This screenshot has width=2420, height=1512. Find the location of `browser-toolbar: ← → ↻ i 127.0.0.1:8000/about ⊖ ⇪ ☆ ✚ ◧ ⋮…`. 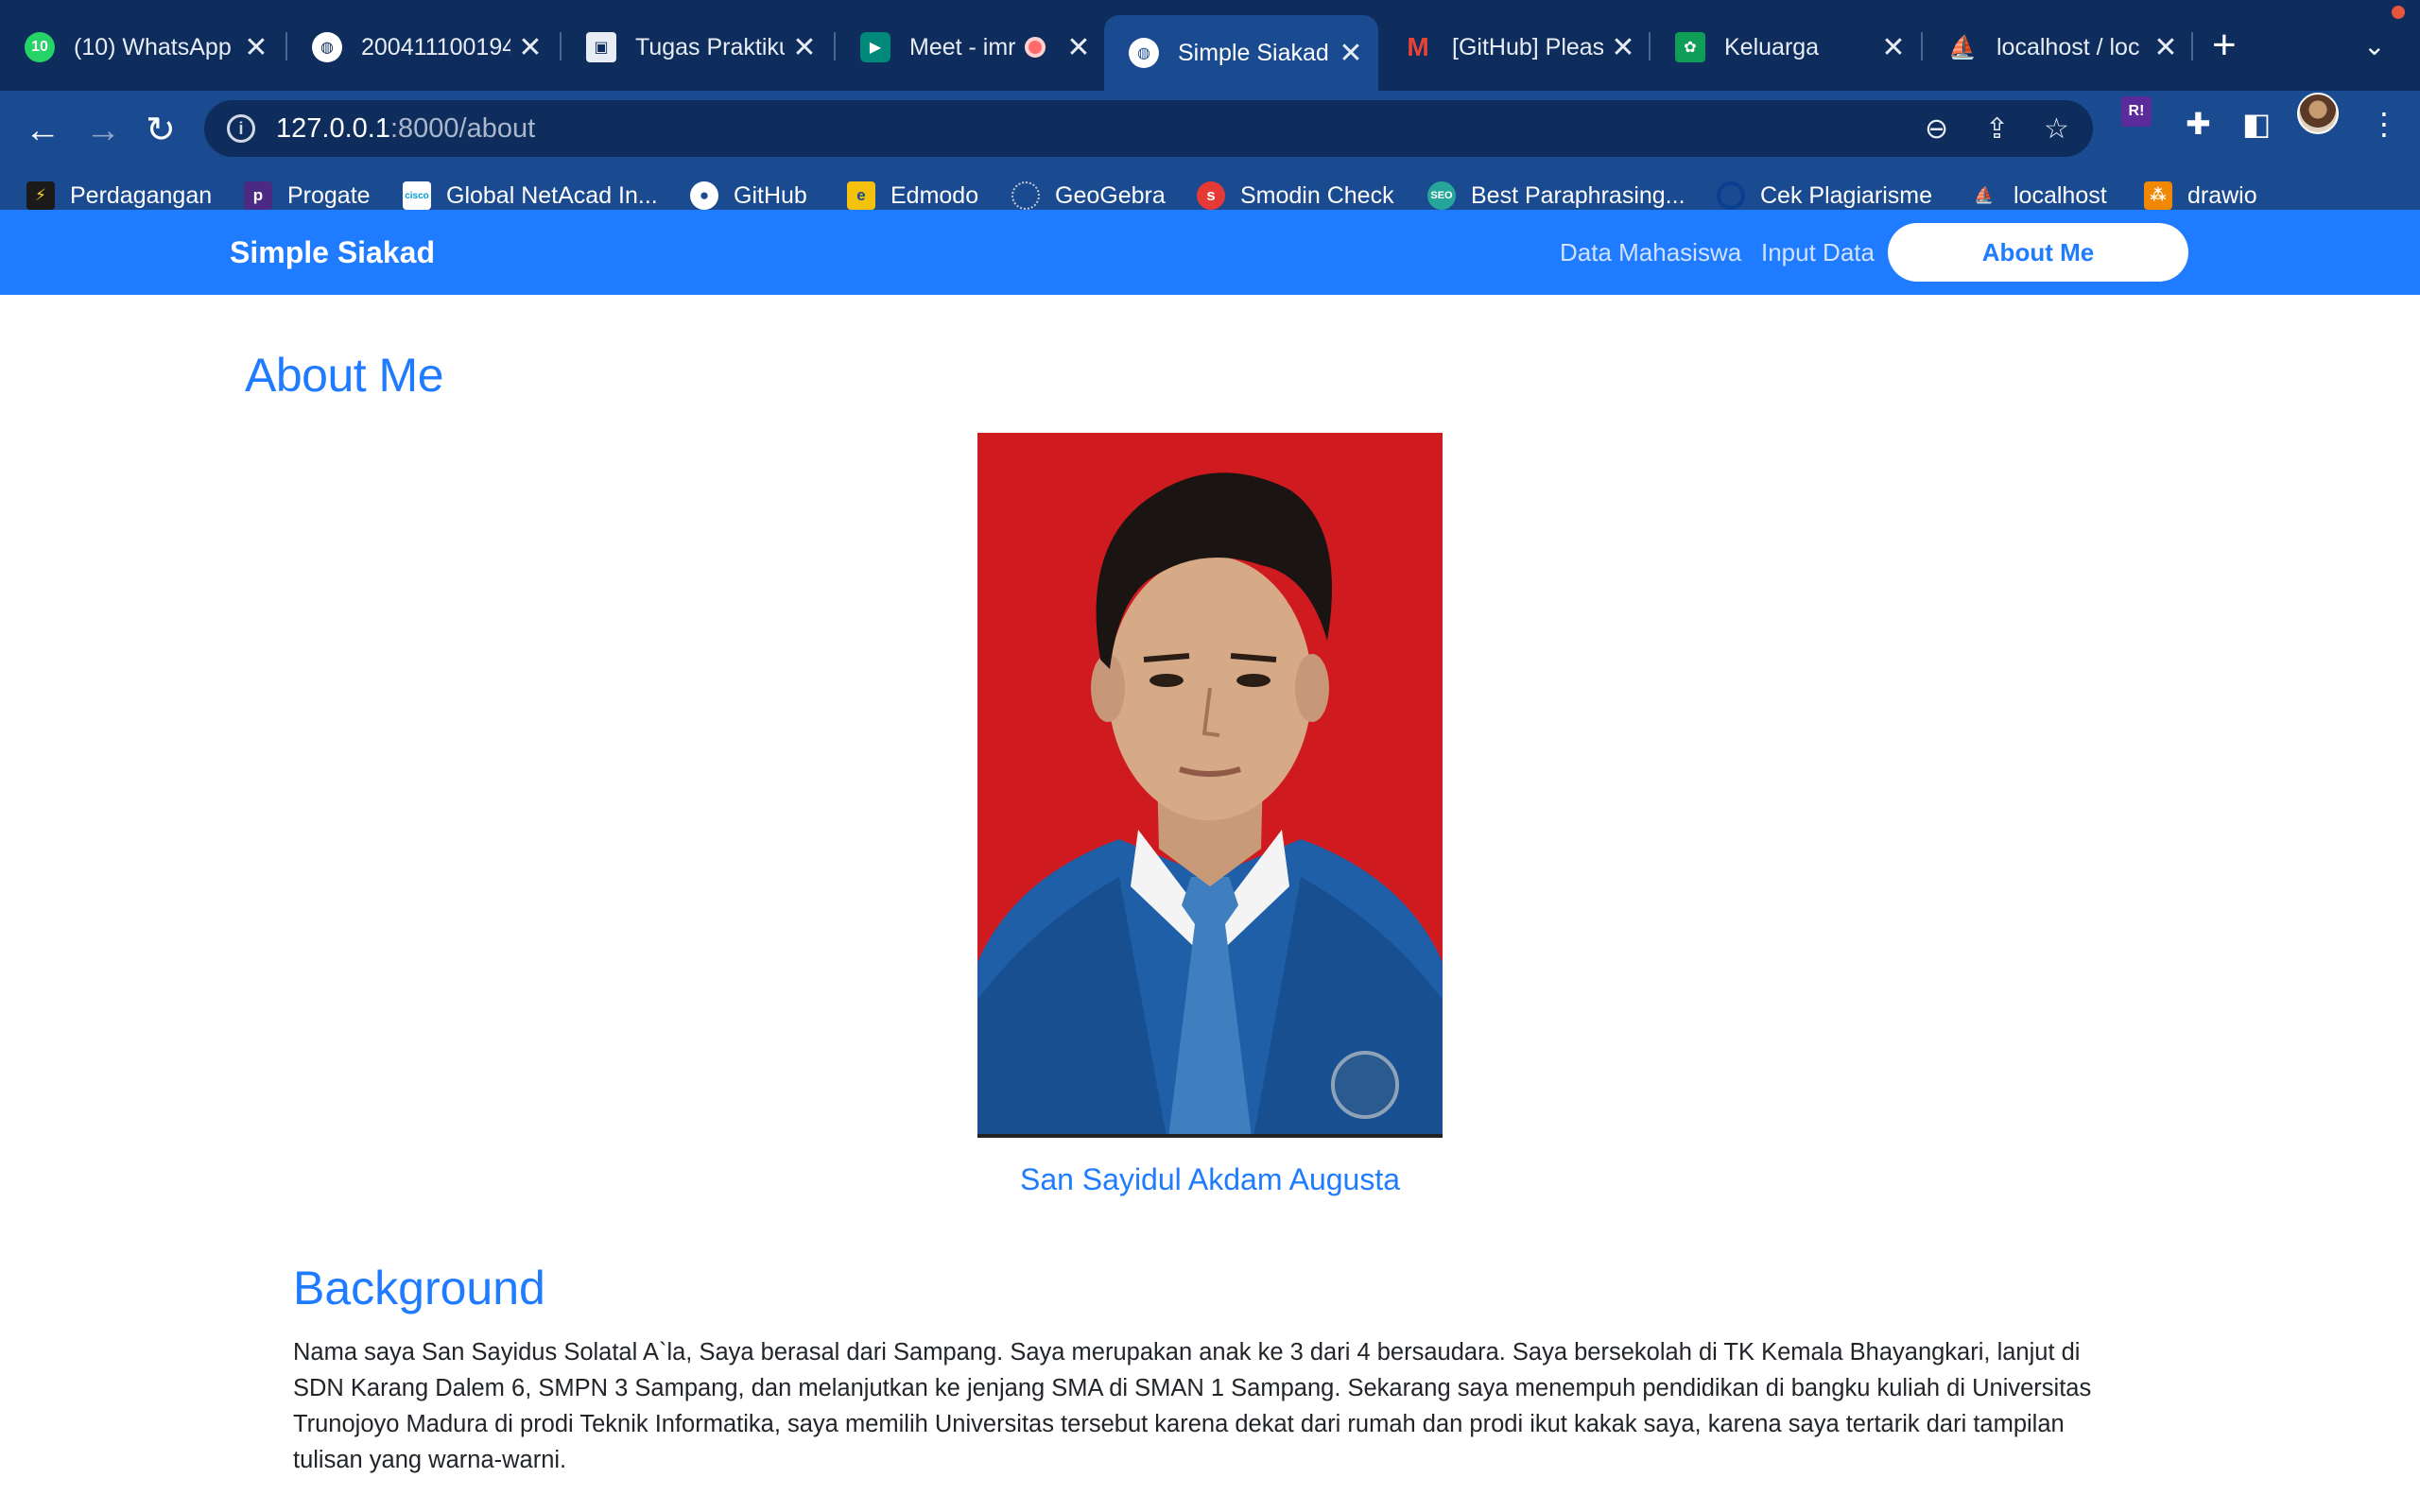

browser-toolbar: ← → ↻ i 127.0.0.1:8000/about ⊖ ⇪ ☆ ✚ ◧ ⋮… is located at coordinates (1210, 159).